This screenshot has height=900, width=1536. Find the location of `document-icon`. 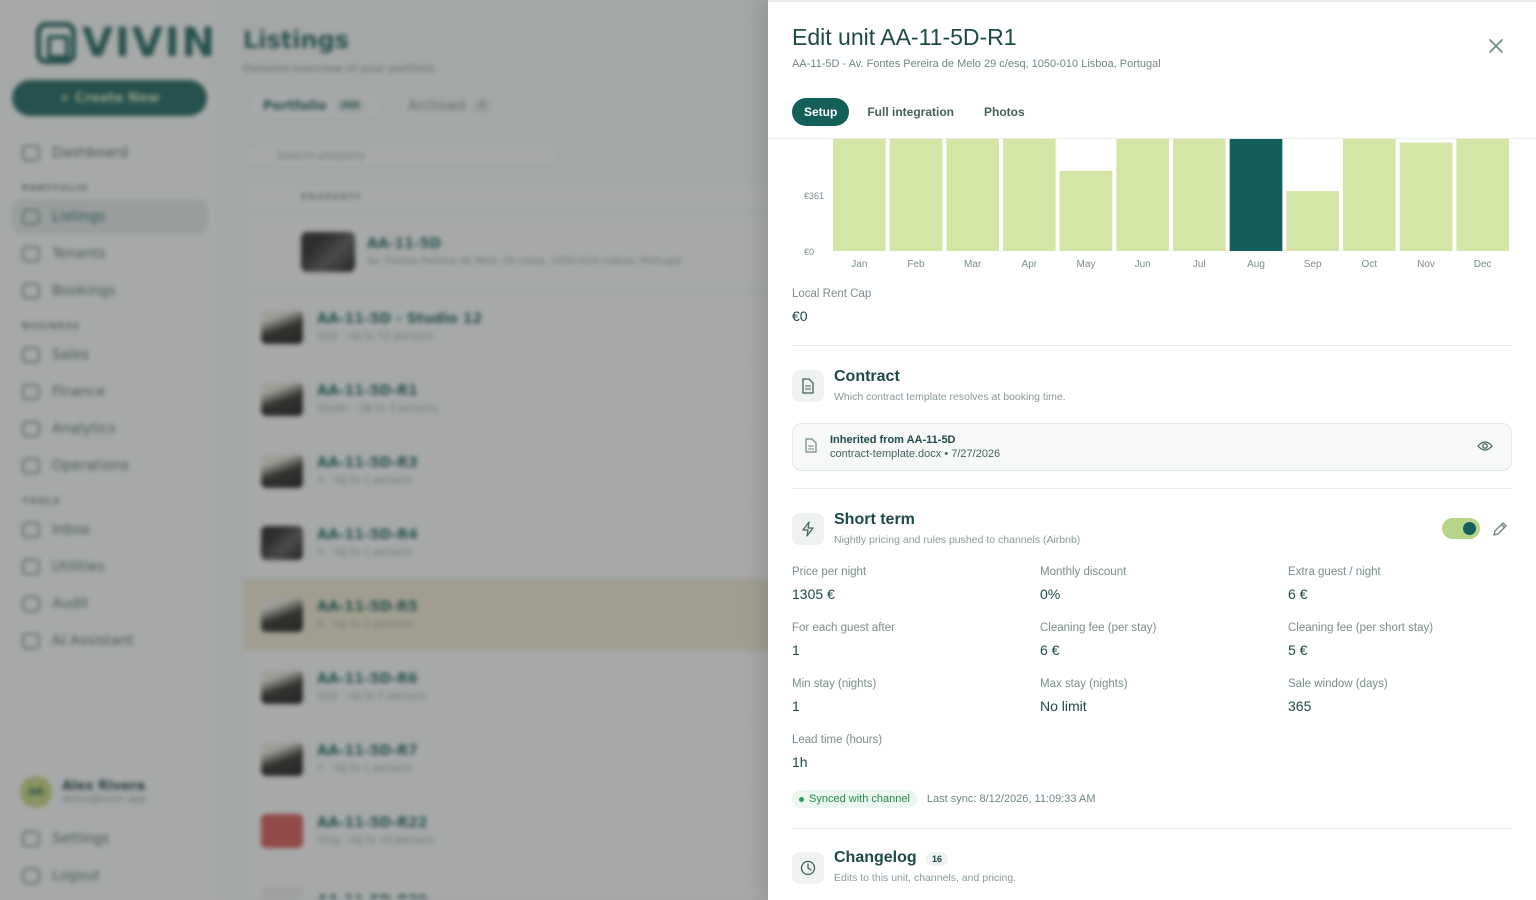

document-icon is located at coordinates (808, 386).